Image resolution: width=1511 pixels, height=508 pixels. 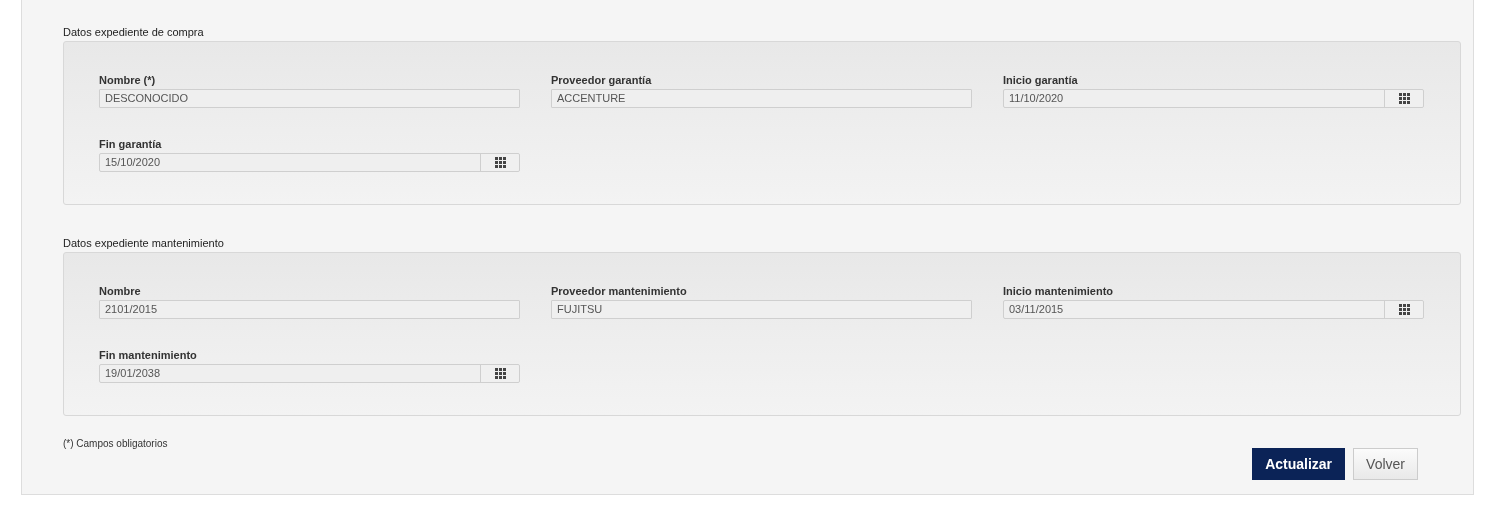 What do you see at coordinates (134, 32) in the screenshot?
I see `section-title: Datos expediente de compra` at bounding box center [134, 32].